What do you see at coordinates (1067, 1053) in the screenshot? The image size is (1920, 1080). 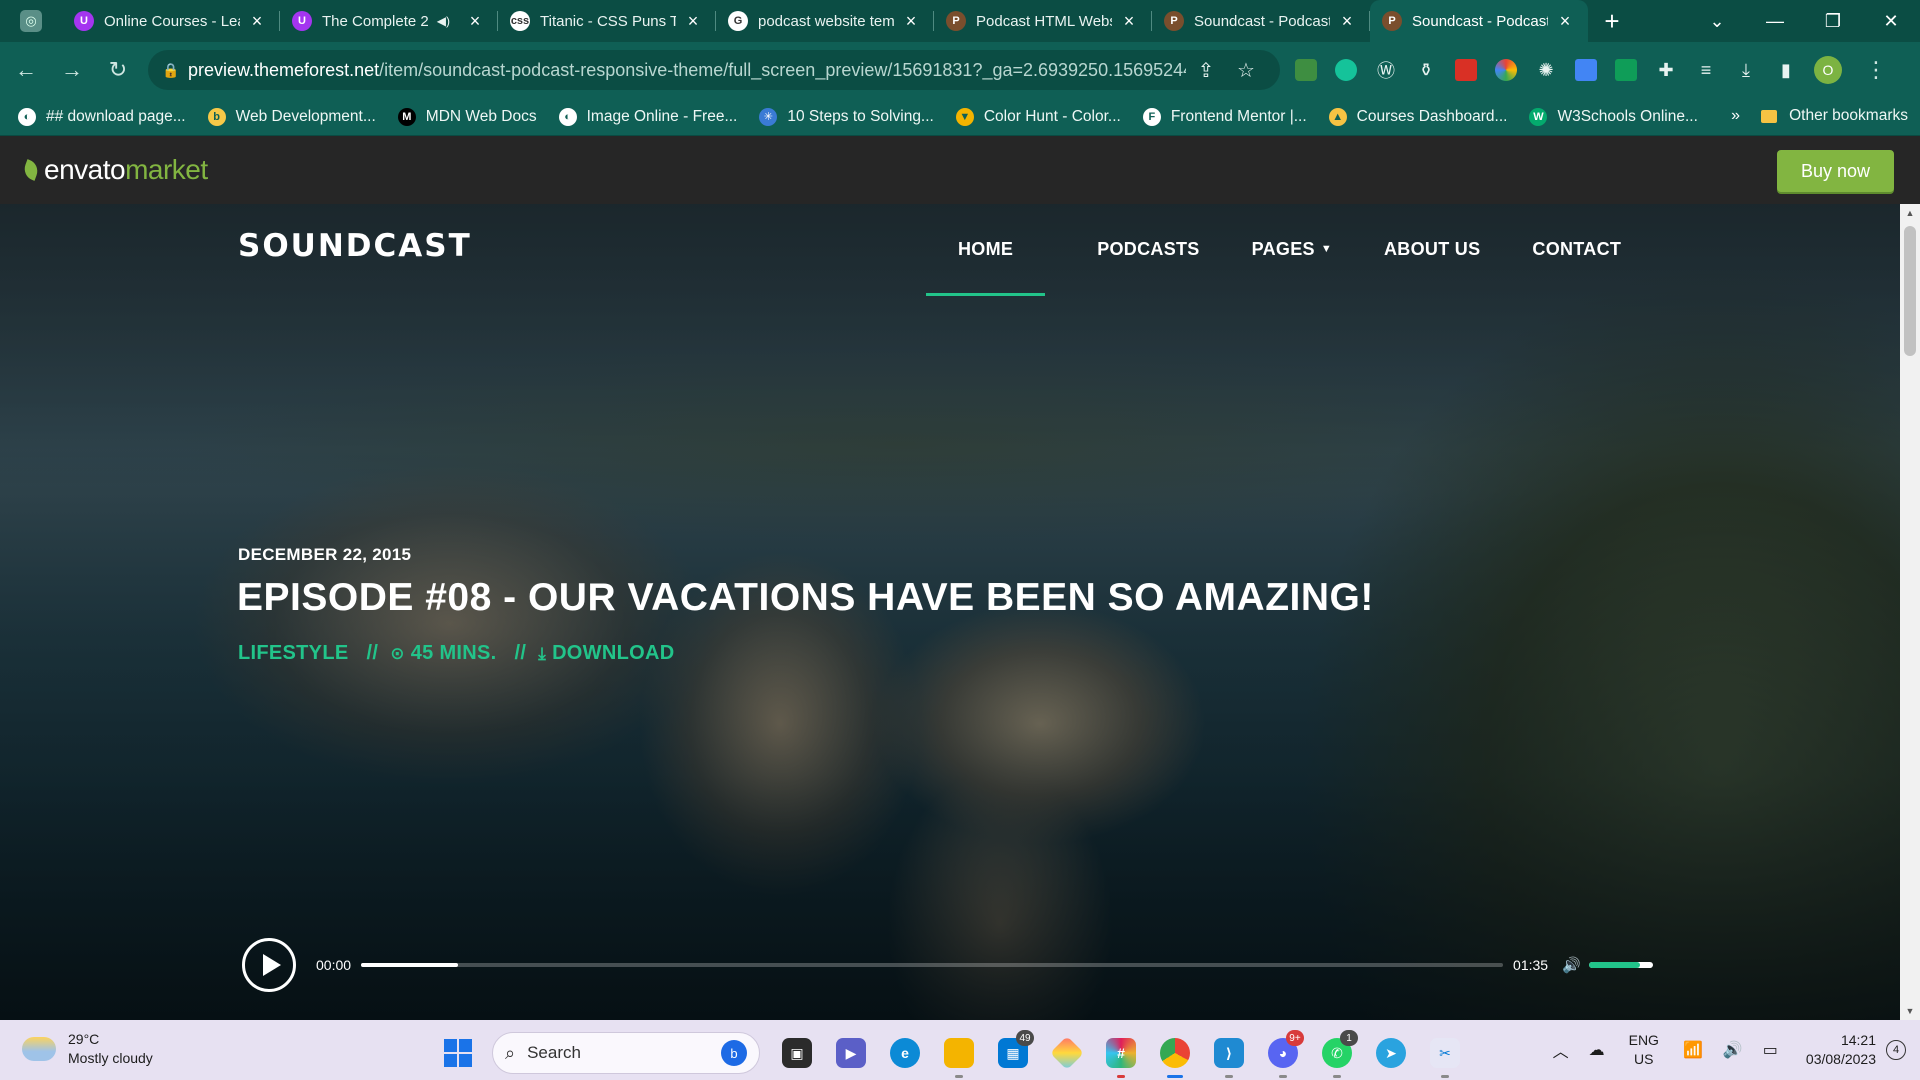 I see `gitkraken-button` at bounding box center [1067, 1053].